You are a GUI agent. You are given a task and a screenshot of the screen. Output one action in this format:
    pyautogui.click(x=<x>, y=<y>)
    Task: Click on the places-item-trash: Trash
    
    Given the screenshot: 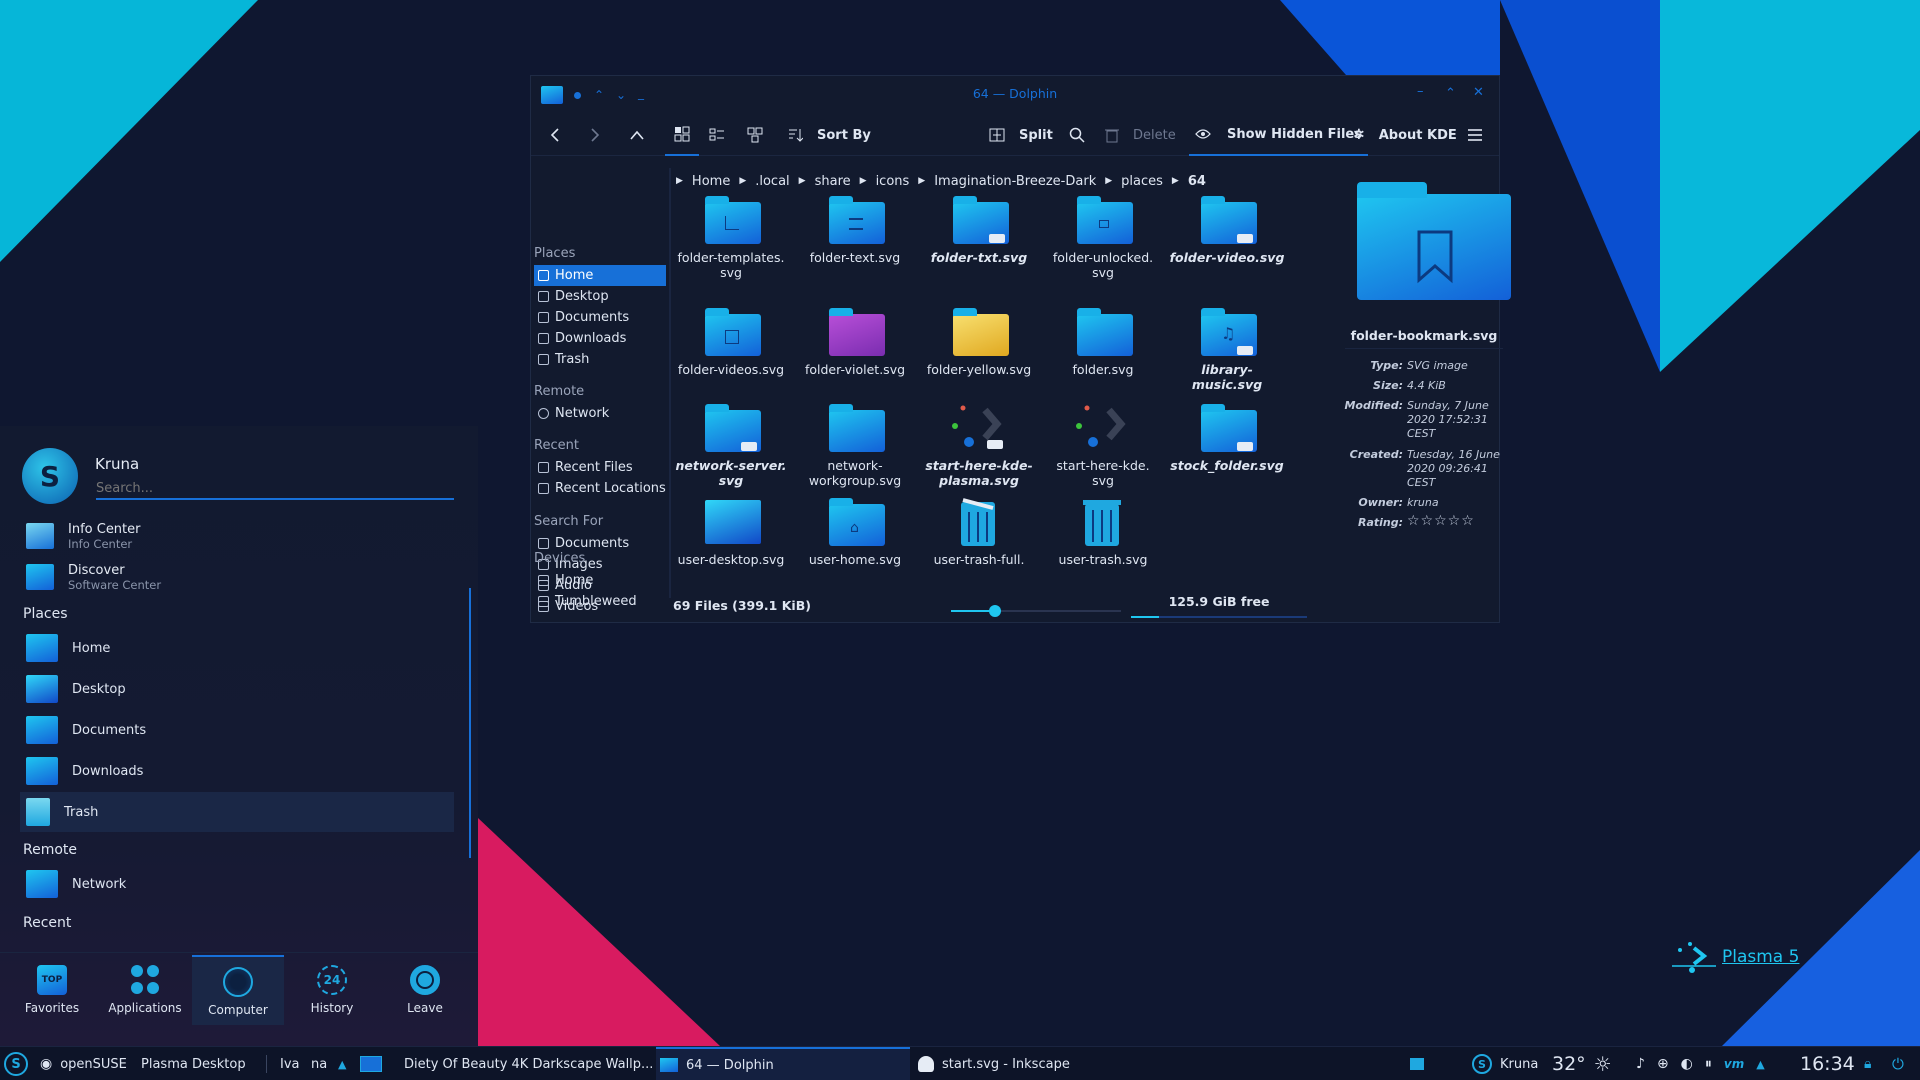 What is the action you would take?
    pyautogui.click(x=600, y=359)
    